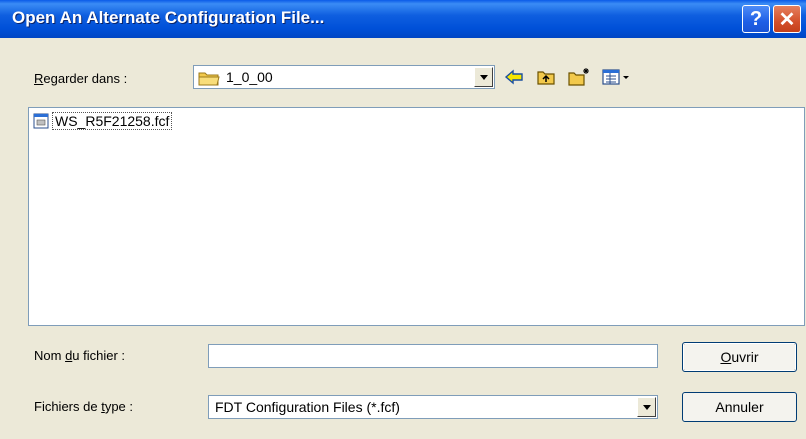  I want to click on open-button: Ouvrir, so click(739, 357).